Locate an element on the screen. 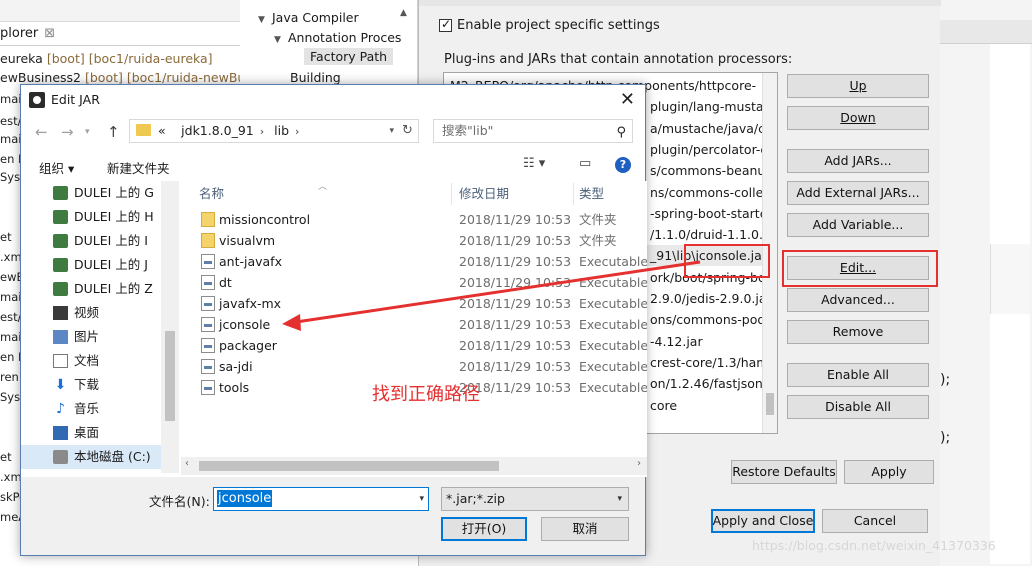 The height and width of the screenshot is (566, 1032). highlight-edit-button is located at coordinates (860, 268).